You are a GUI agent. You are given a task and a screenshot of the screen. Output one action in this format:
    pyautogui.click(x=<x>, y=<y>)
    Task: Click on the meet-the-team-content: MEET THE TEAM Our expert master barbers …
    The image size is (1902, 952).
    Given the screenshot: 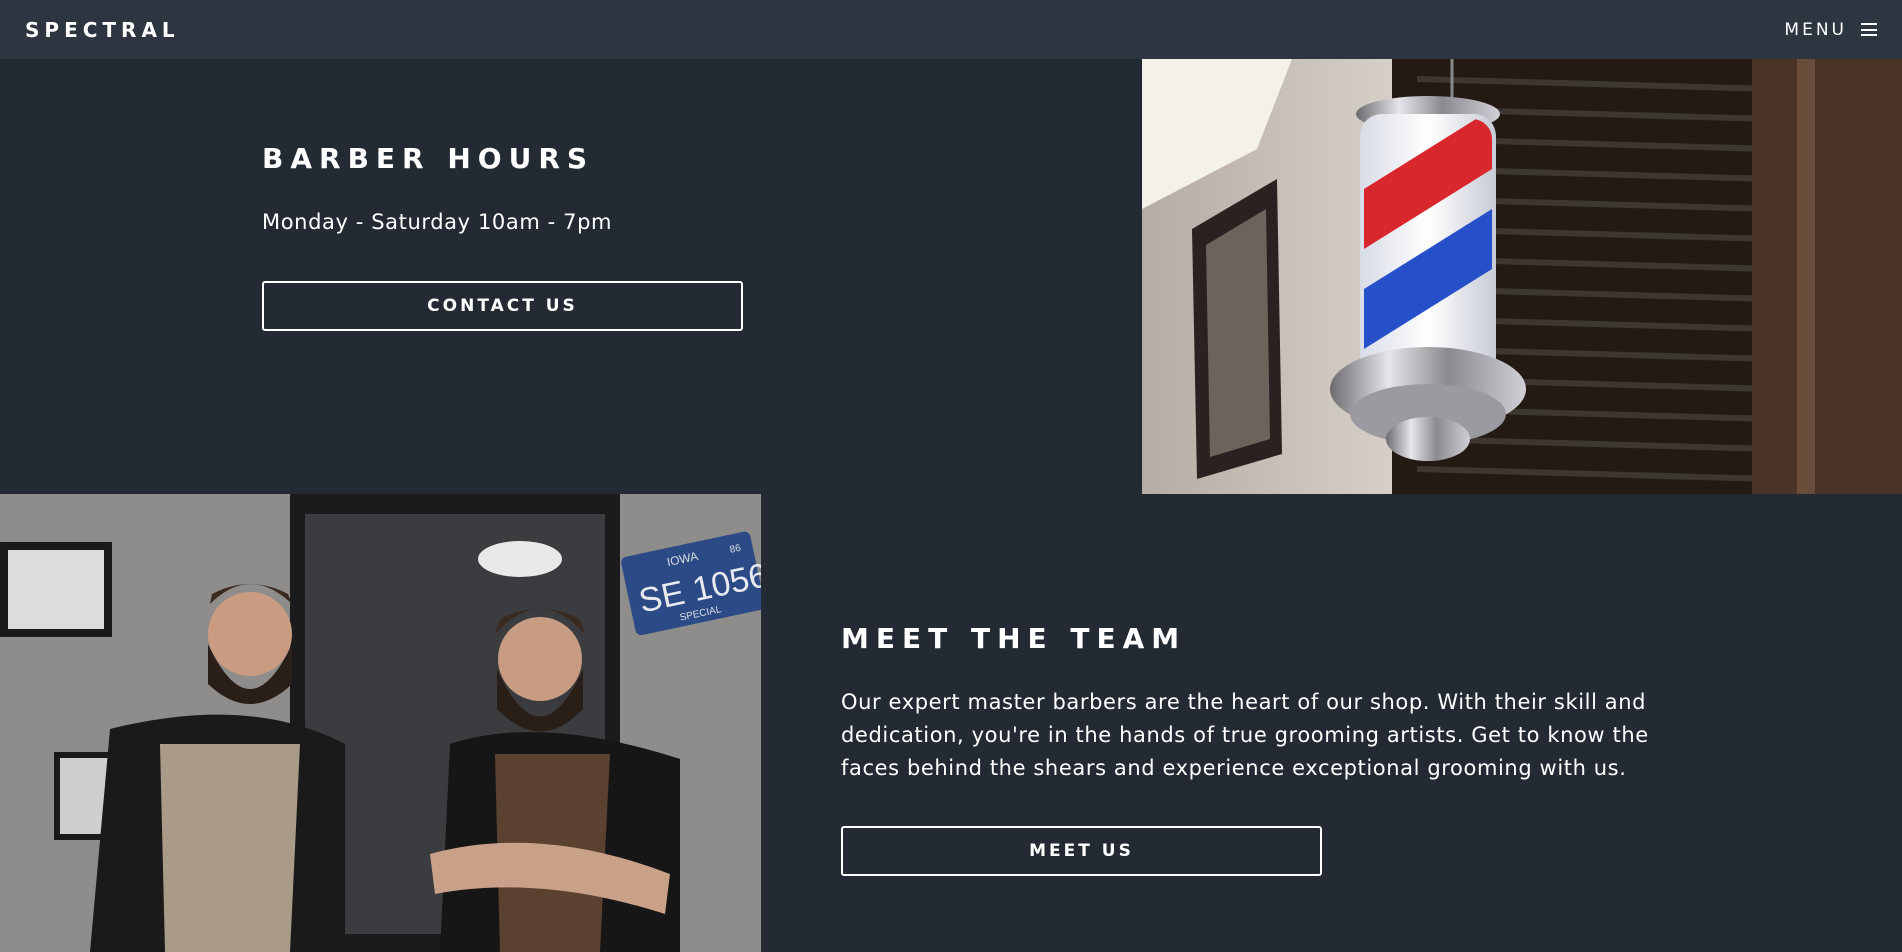 What is the action you would take?
    pyautogui.click(x=1266, y=749)
    